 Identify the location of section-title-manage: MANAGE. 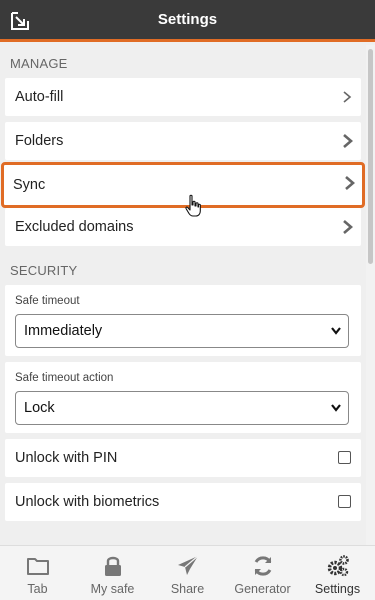
(39, 63).